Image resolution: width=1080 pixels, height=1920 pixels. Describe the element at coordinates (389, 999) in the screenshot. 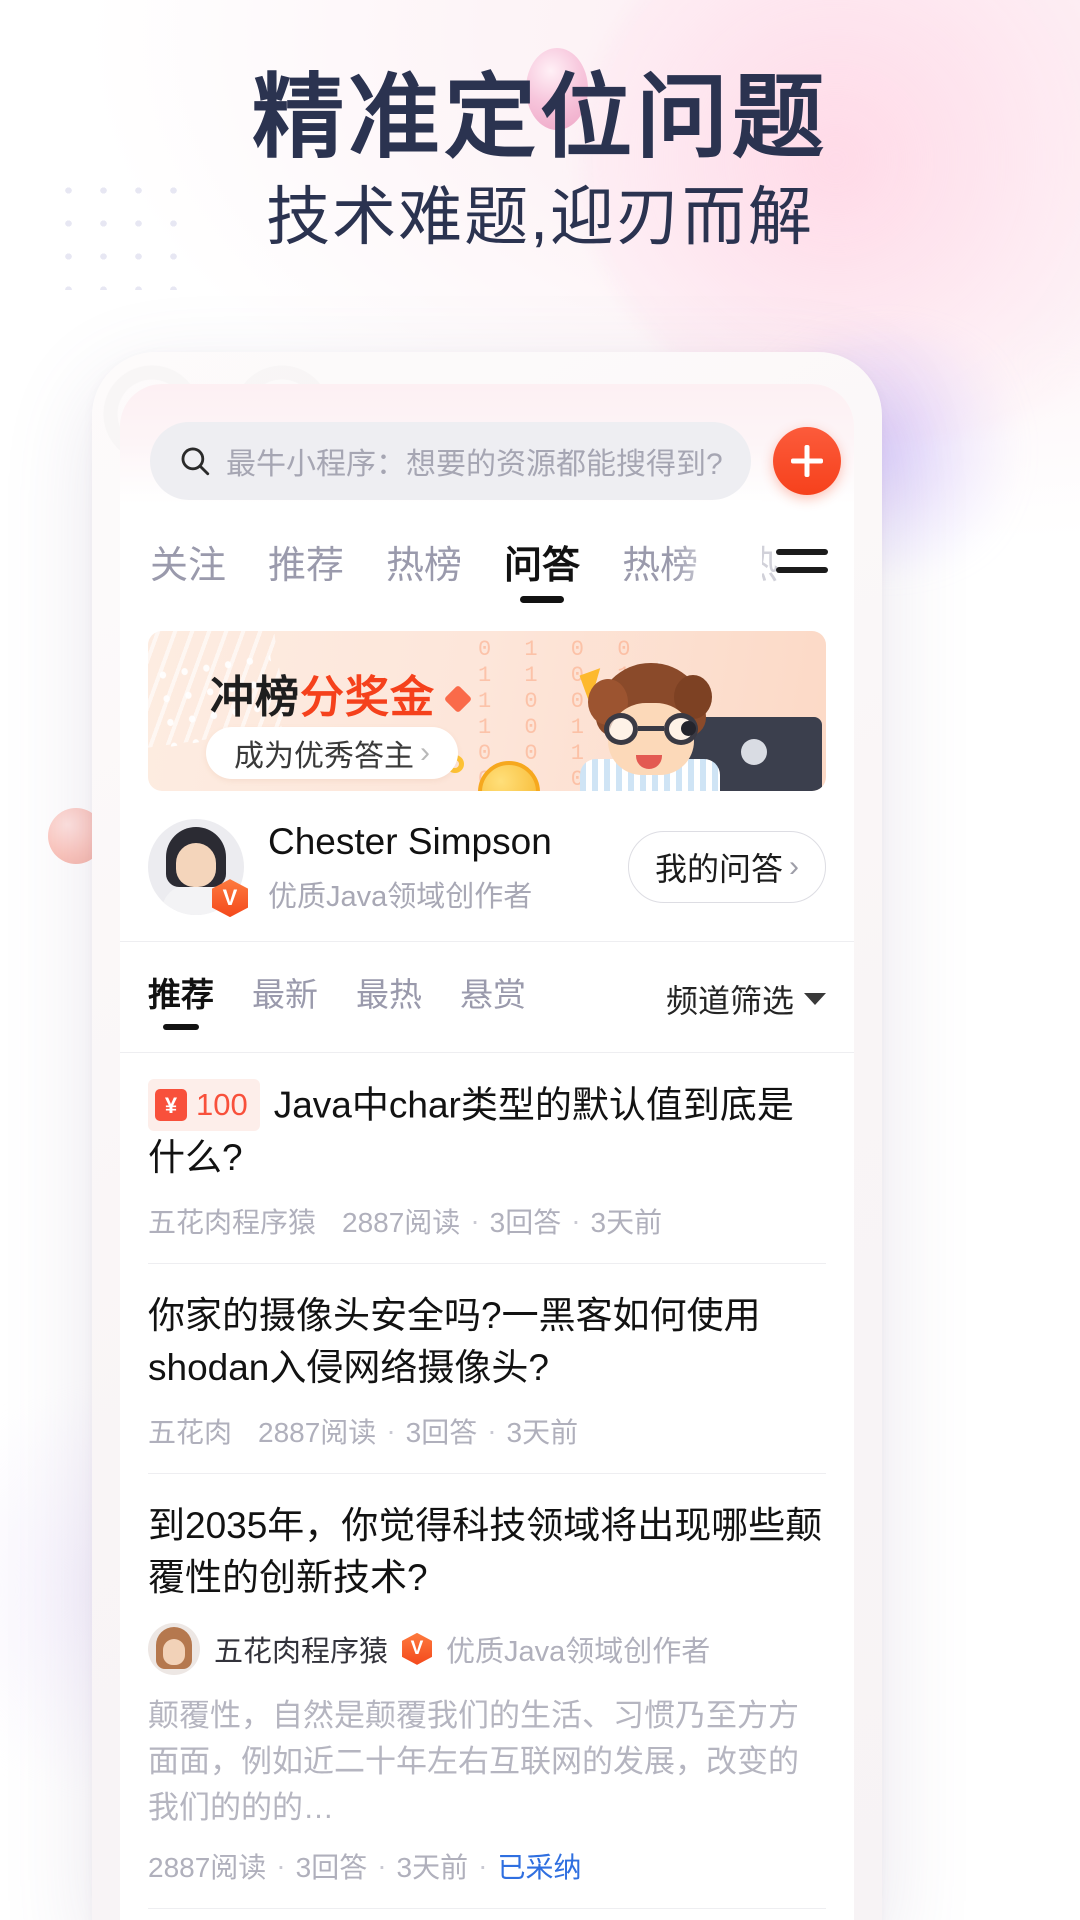

I see `subtab-zuire: 最热` at that location.